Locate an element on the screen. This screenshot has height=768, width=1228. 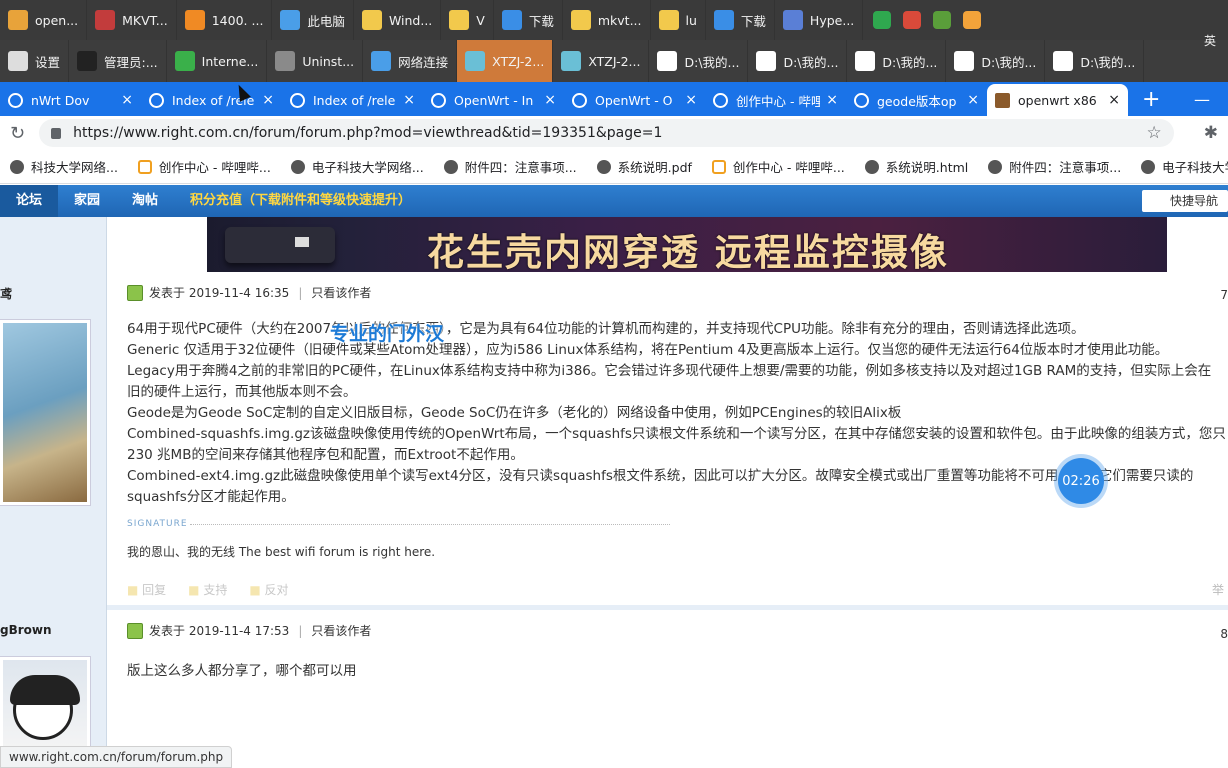
browser-tab: openwrt x86 × is located at coordinates (1057, 100).